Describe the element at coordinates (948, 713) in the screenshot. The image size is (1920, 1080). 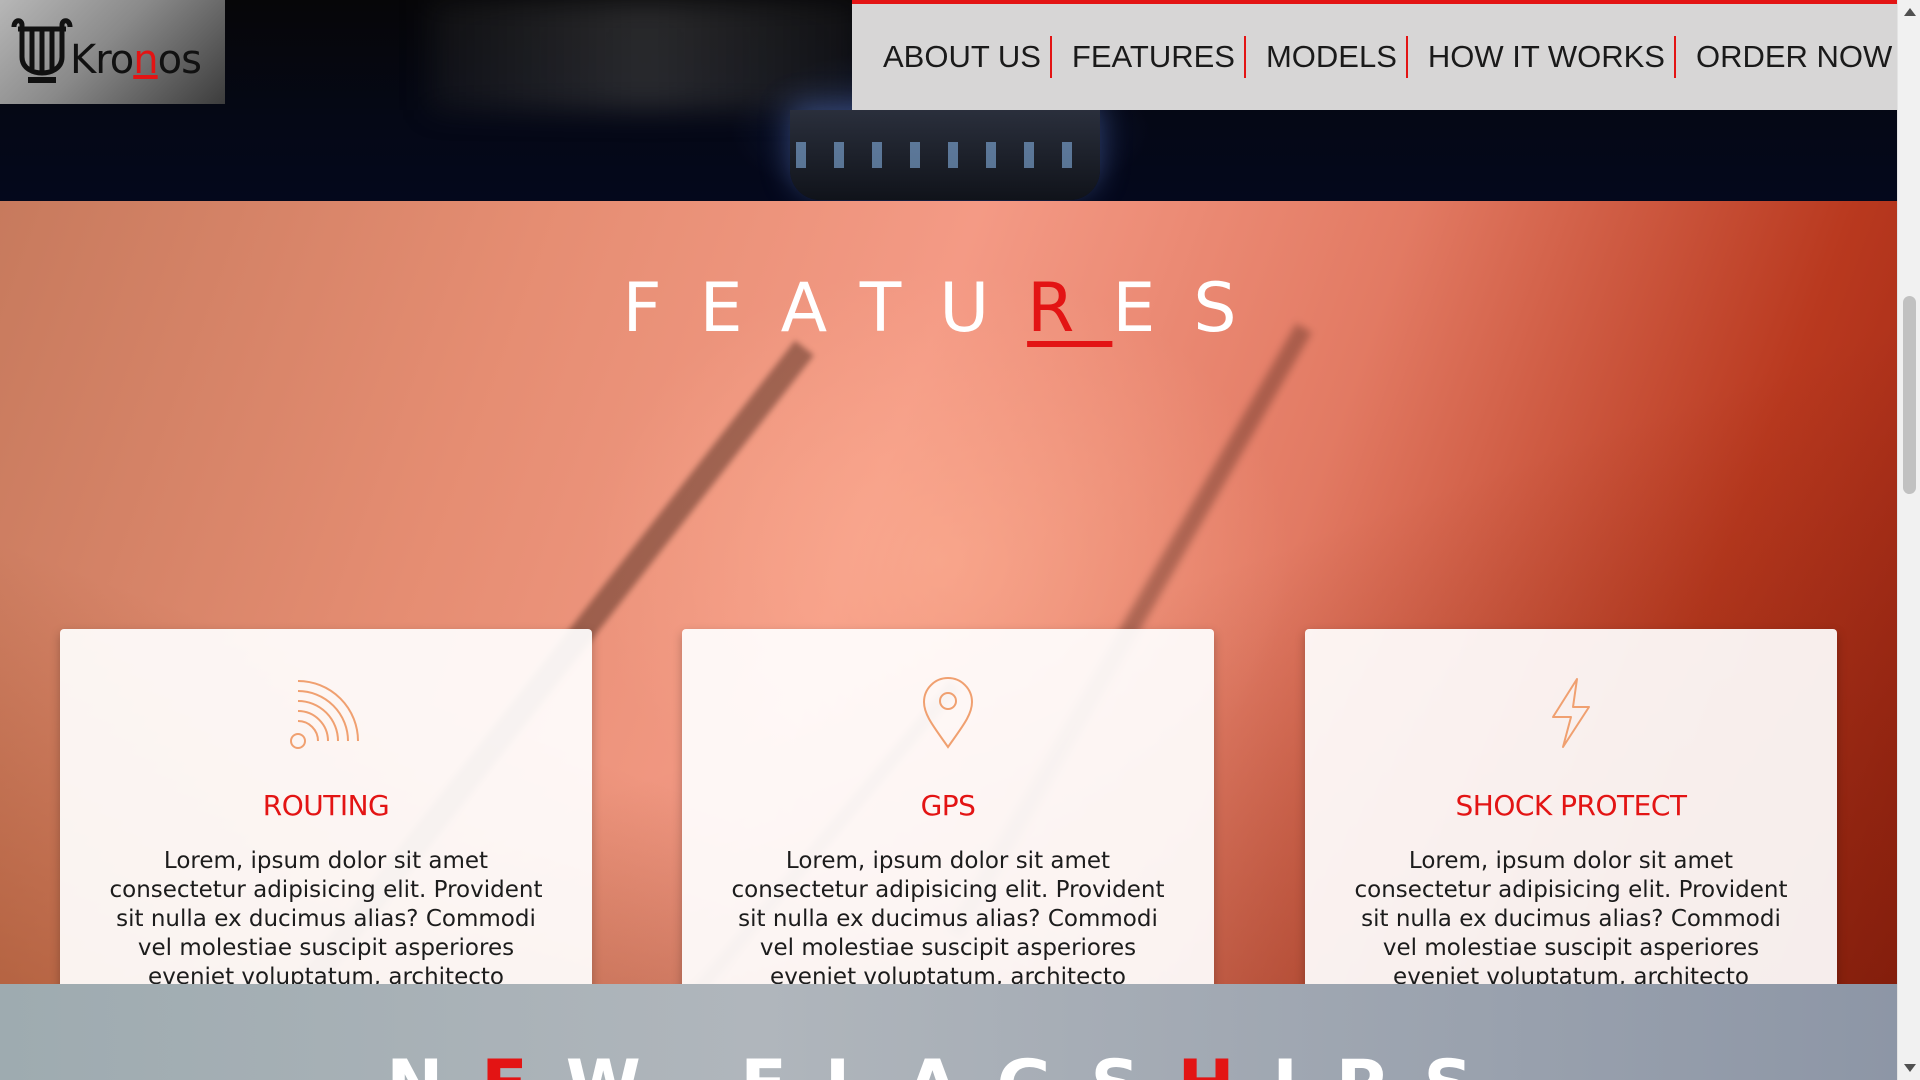
I see `map-pin-icon` at that location.